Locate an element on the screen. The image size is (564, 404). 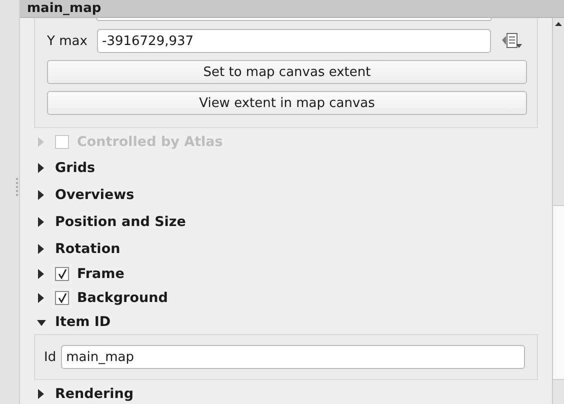
scroll-up-icon is located at coordinates (558, 24).